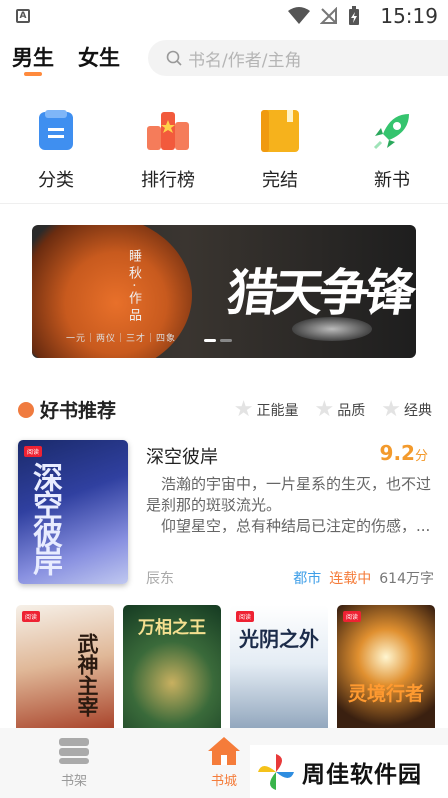 This screenshot has width=448, height=798. I want to click on app-notification-icon: A, so click(23, 16).